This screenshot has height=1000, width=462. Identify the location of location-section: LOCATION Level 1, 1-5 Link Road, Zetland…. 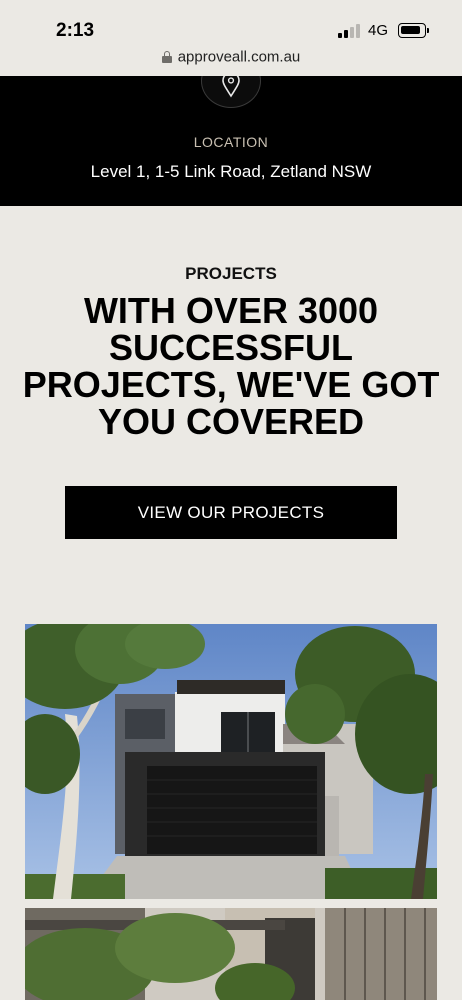
(231, 141).